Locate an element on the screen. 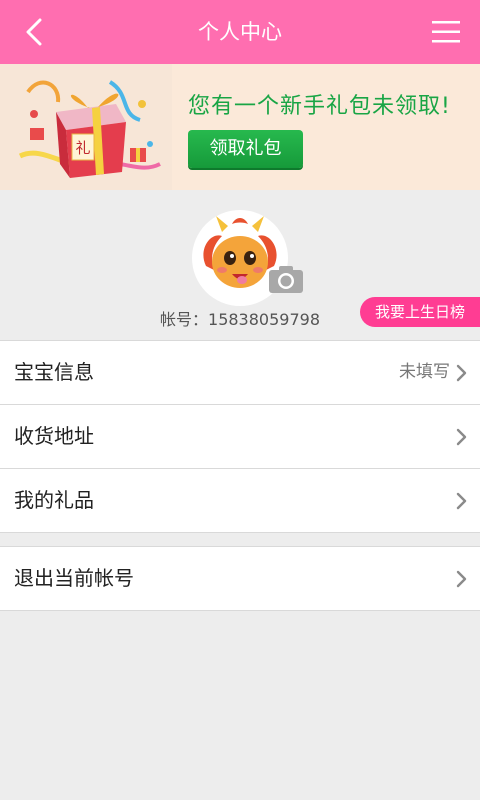 The image size is (480, 800). account-number: 15838059798 is located at coordinates (264, 319).